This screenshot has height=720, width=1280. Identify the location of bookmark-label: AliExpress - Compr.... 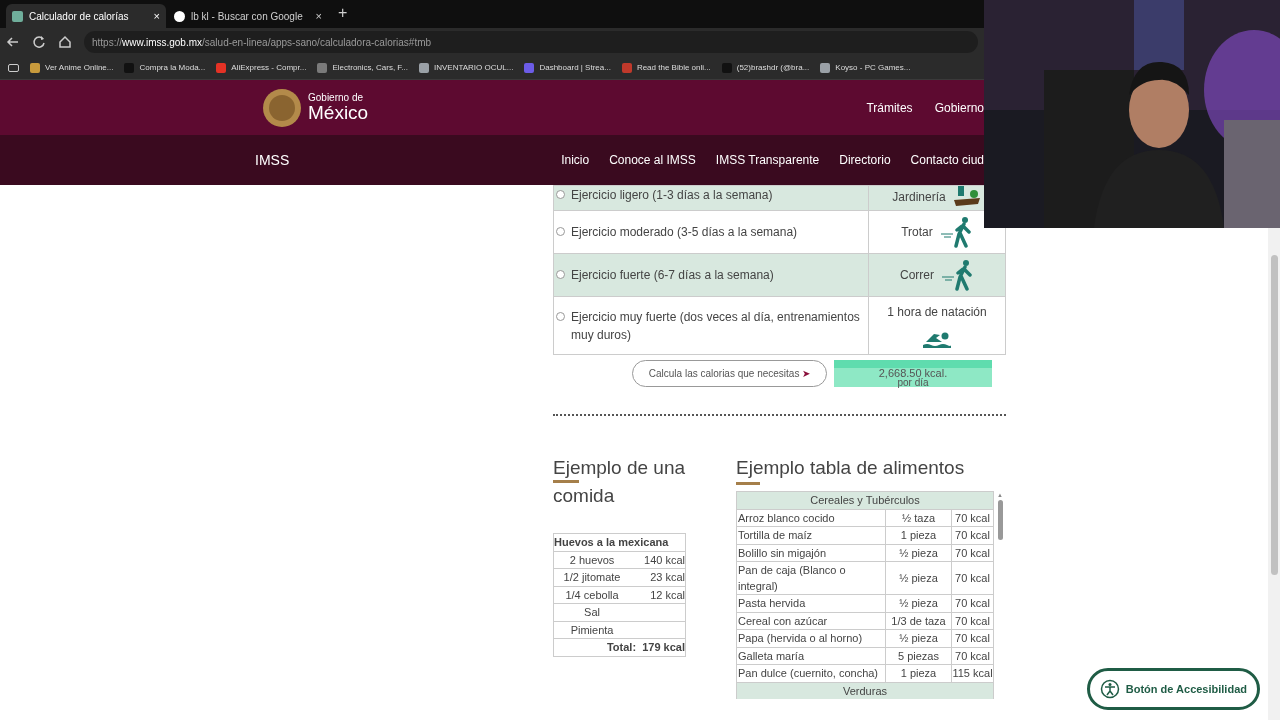
(269, 67).